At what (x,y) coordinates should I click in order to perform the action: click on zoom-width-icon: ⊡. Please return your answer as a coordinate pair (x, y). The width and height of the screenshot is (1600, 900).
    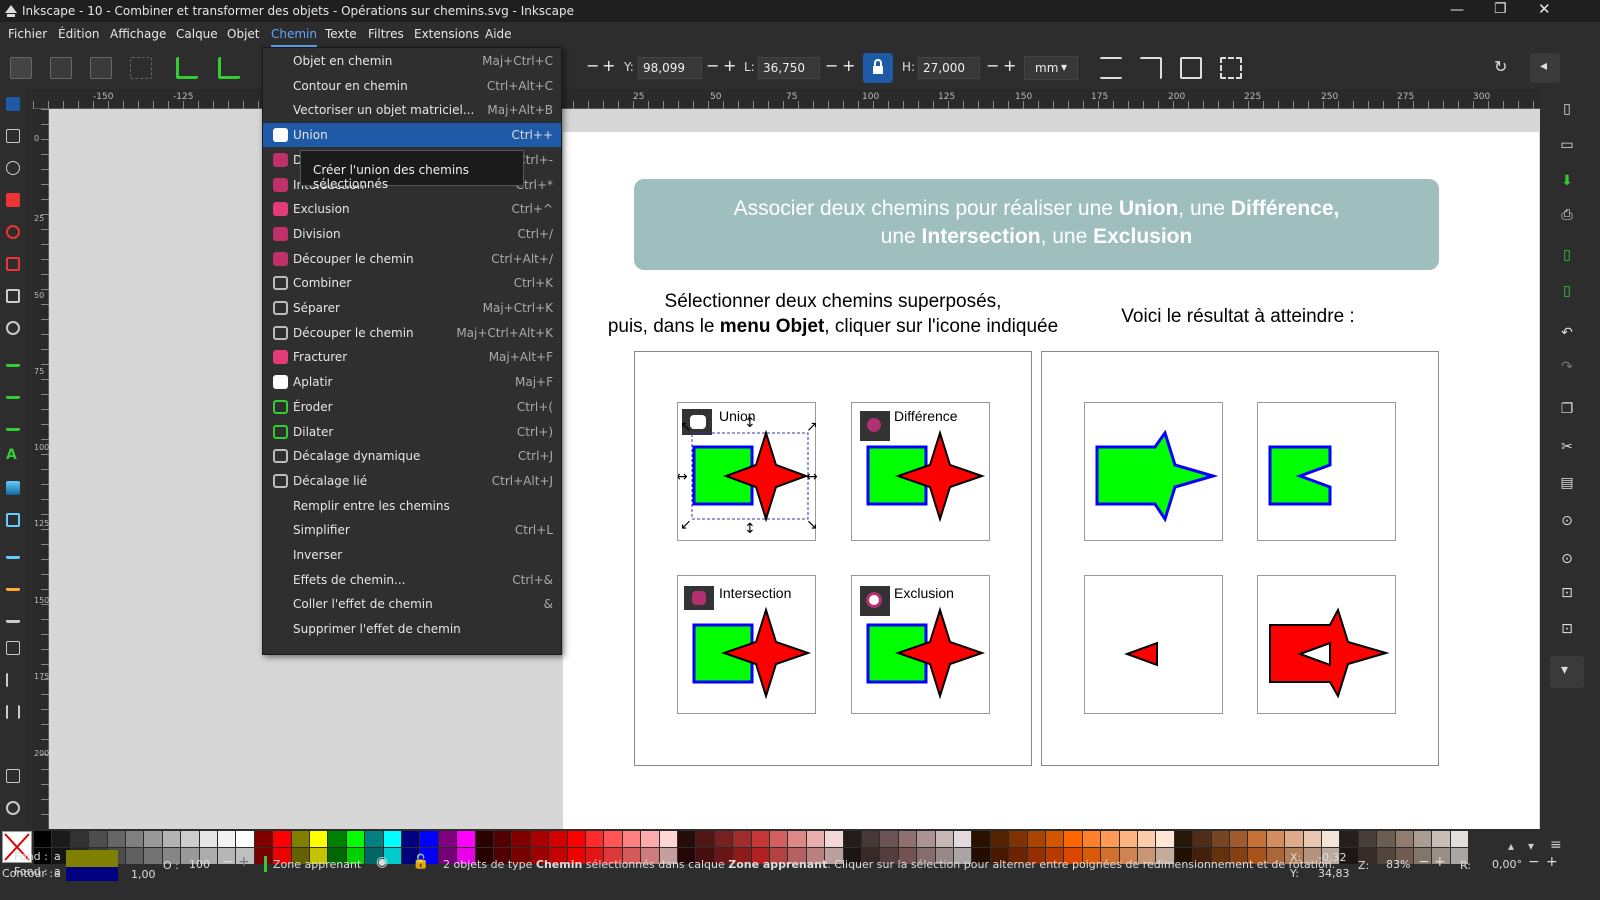
    Looking at the image, I should click on (1567, 630).